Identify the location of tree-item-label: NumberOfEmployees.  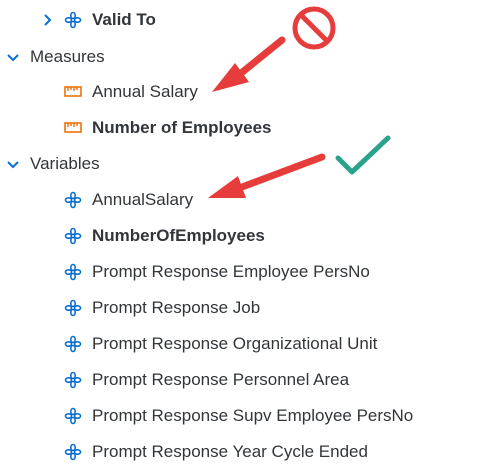
(178, 235).